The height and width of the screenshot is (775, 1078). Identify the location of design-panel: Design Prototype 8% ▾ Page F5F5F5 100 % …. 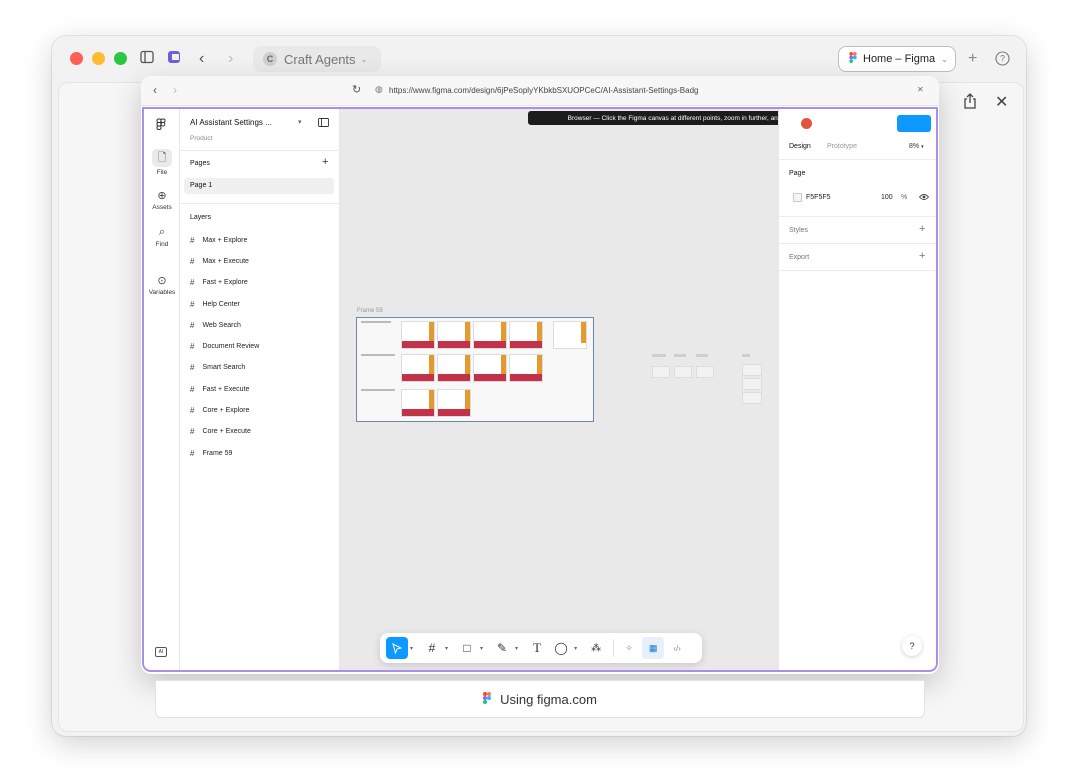
(857, 389).